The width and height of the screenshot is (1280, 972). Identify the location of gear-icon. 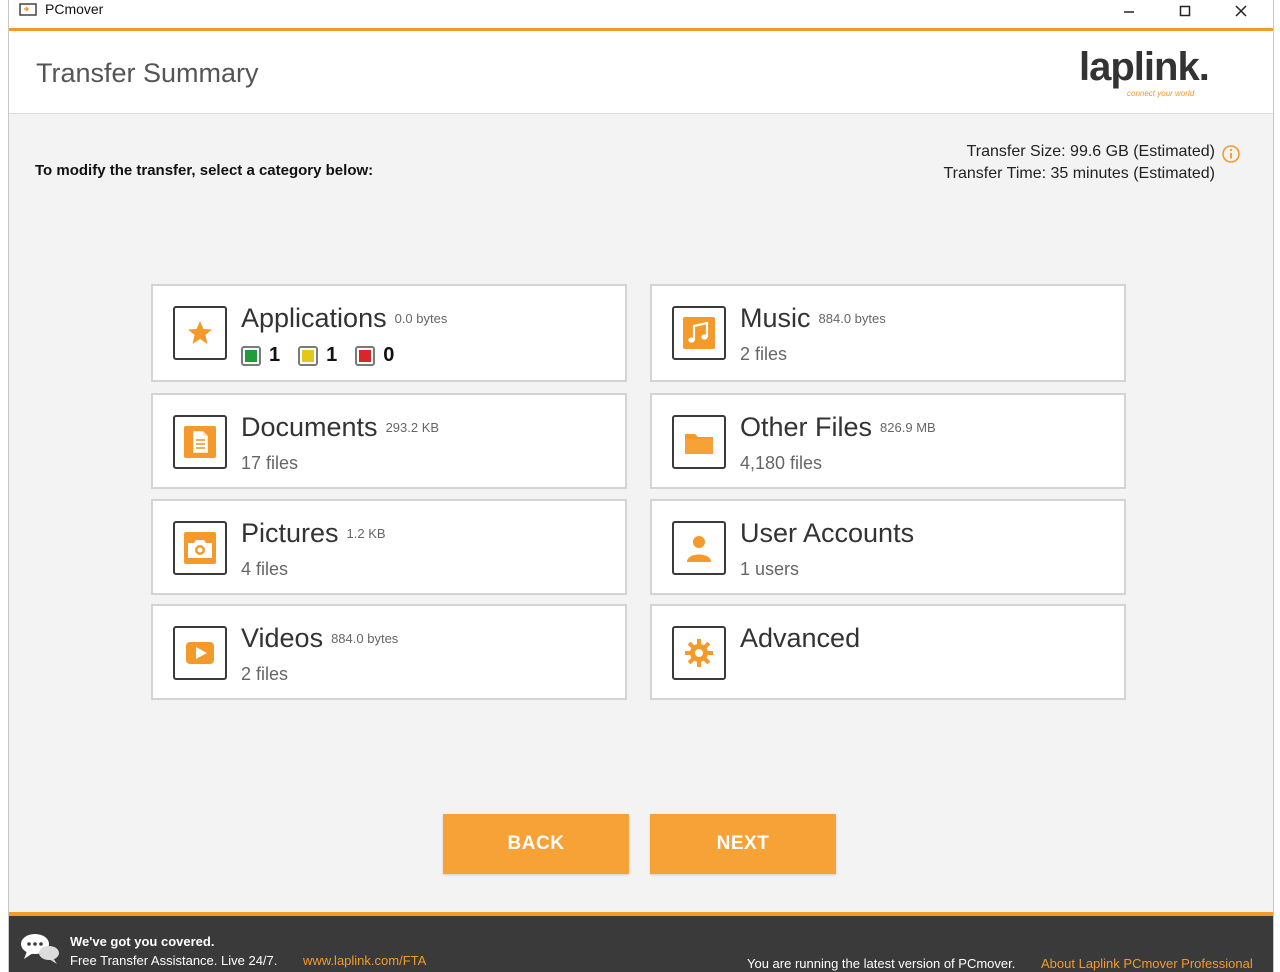
(699, 653).